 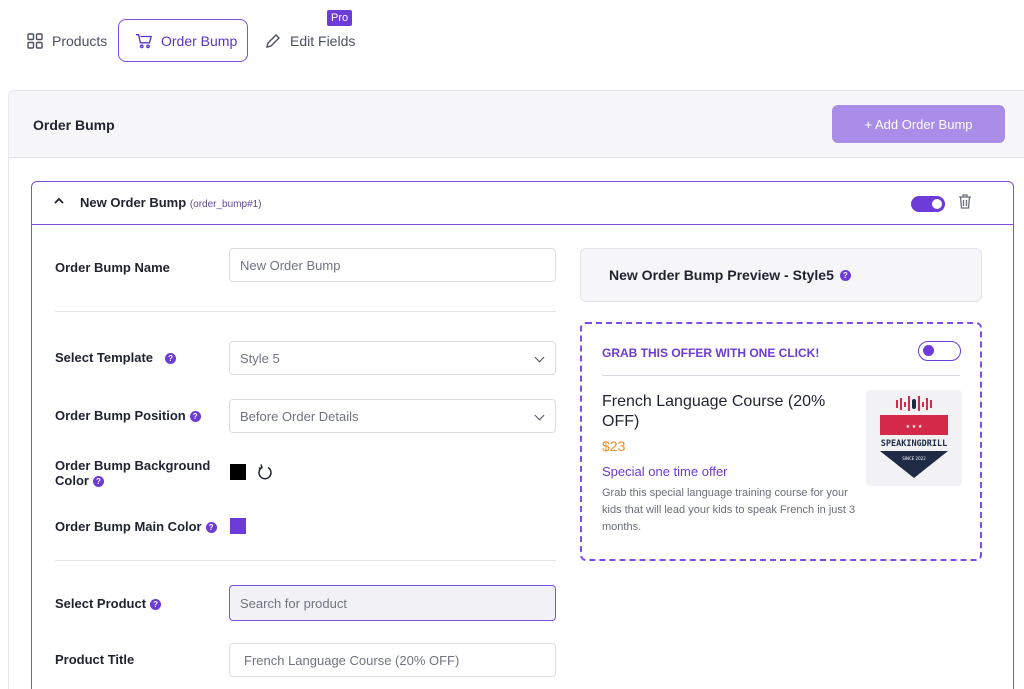 I want to click on add-order-bump-button: + Add Order Bump, so click(x=918, y=124).